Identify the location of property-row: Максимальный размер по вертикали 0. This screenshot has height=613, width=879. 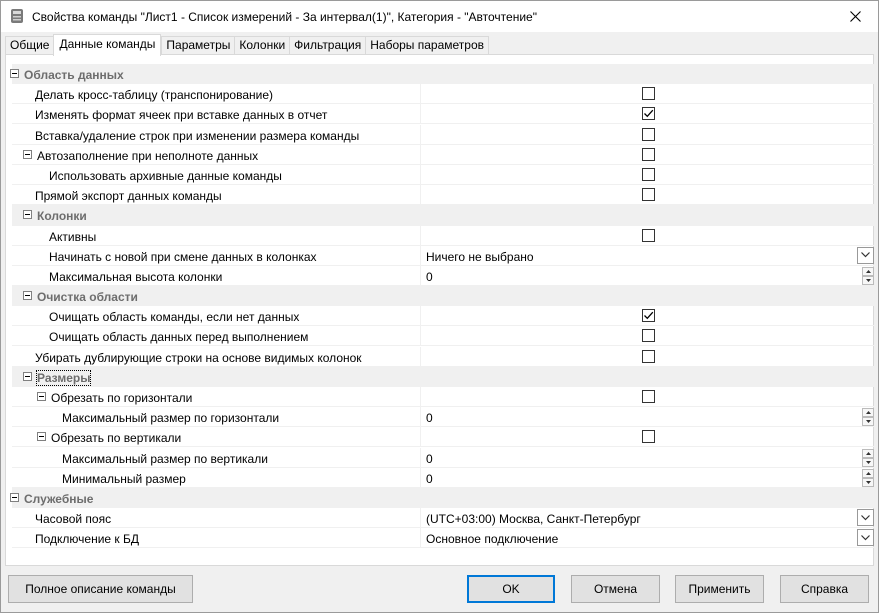
(443, 457).